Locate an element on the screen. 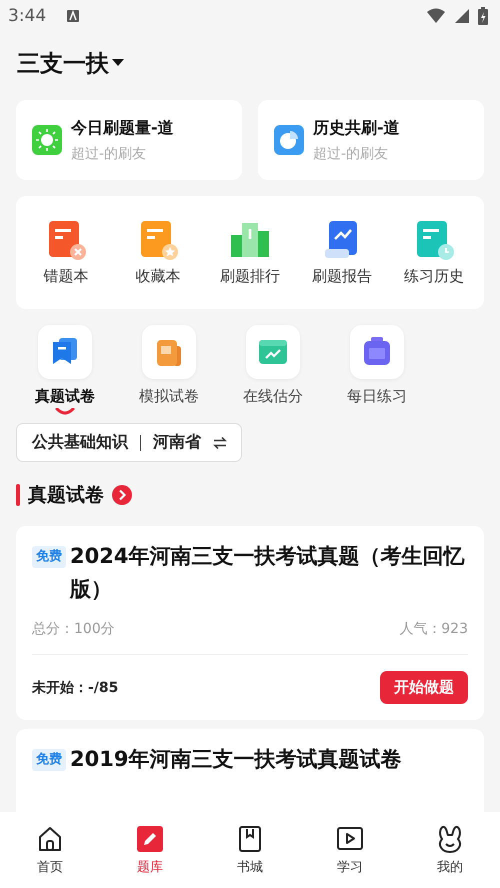  switch-icon is located at coordinates (220, 442).